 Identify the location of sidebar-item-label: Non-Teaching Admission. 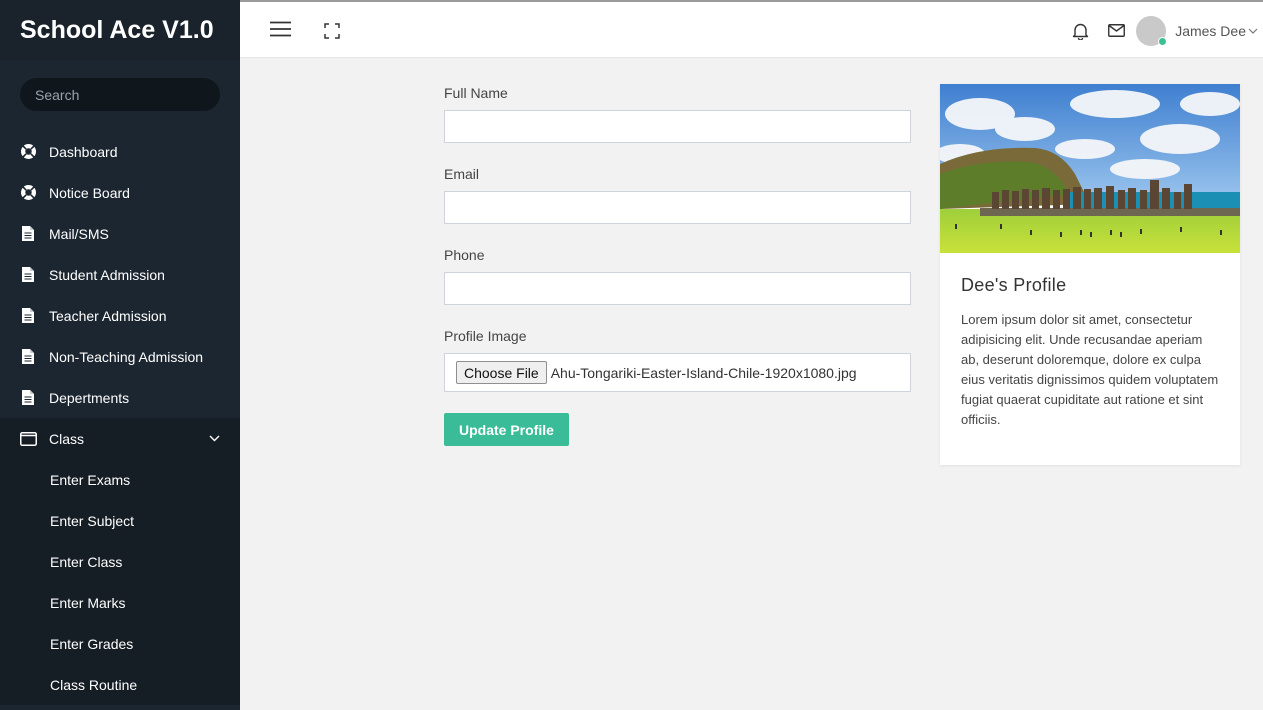
(126, 356).